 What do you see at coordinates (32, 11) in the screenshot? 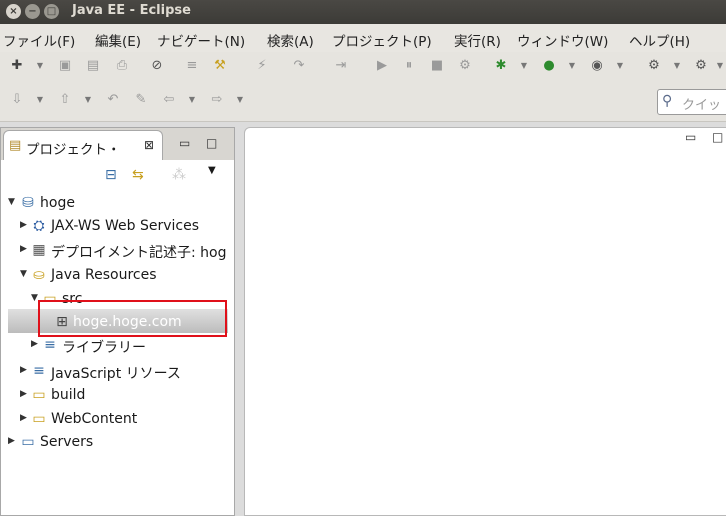
I see `window-minimize-button: −` at bounding box center [32, 11].